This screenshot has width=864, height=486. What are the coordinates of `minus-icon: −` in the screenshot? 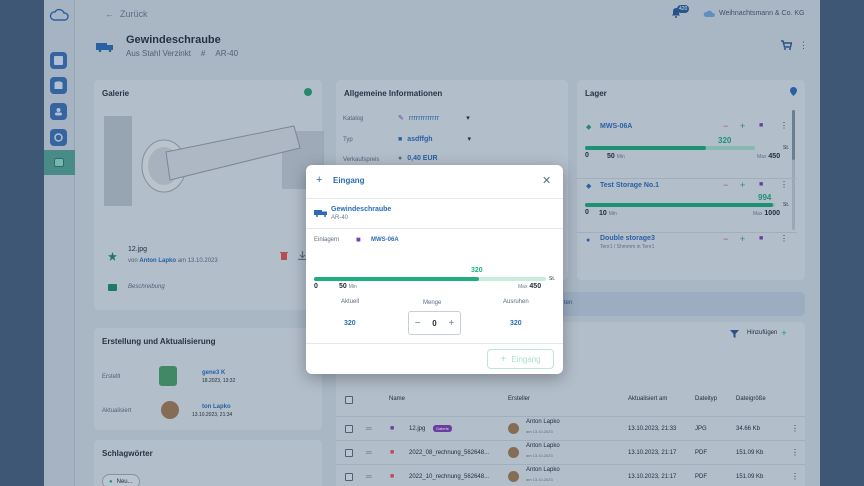 It's located at (418, 323).